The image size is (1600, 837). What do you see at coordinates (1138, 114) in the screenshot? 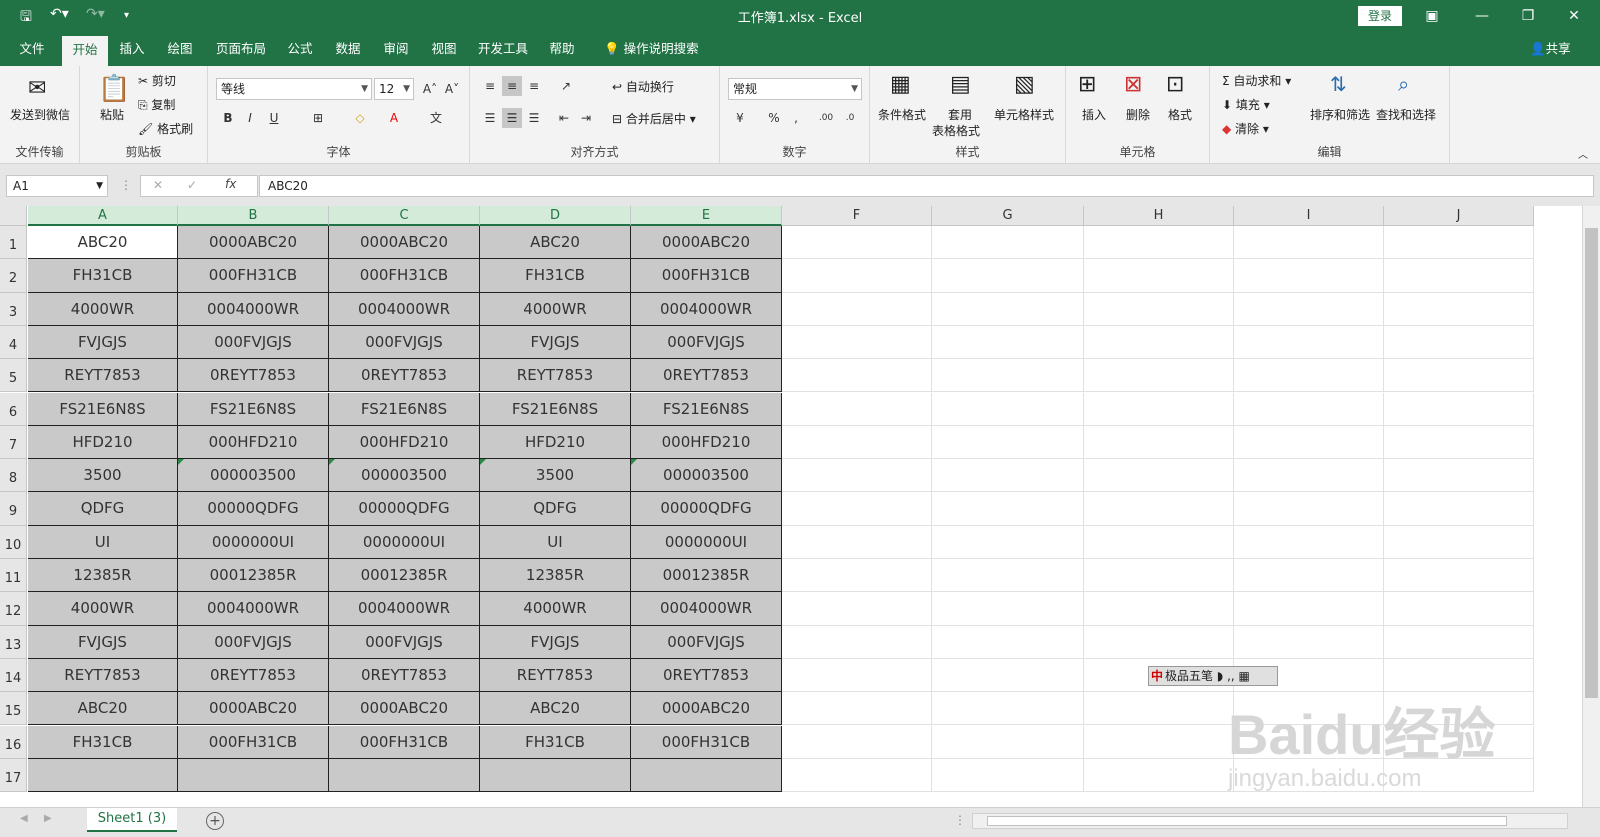
I see `delete-cells-button: 删除` at bounding box center [1138, 114].